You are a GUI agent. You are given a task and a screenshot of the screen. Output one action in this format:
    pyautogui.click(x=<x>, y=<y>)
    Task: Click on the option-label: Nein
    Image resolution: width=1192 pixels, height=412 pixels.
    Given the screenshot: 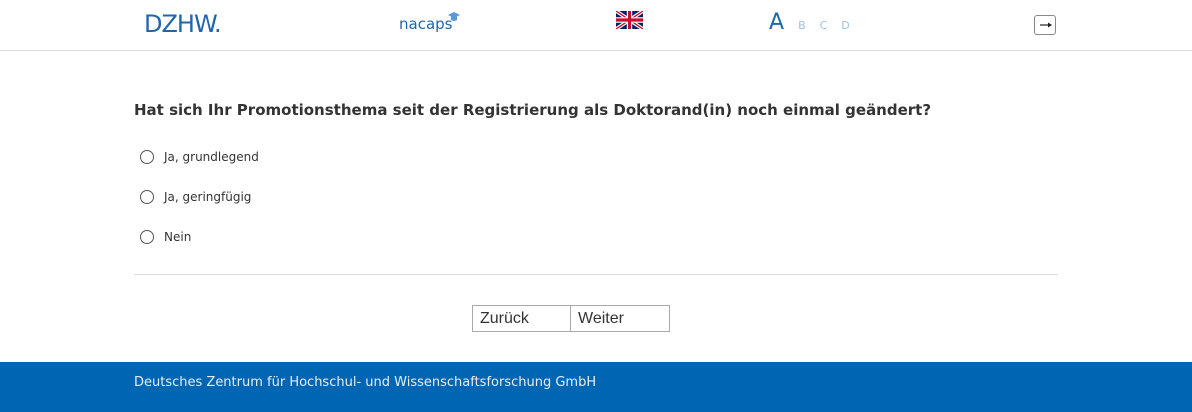 What is the action you would take?
    pyautogui.click(x=178, y=237)
    